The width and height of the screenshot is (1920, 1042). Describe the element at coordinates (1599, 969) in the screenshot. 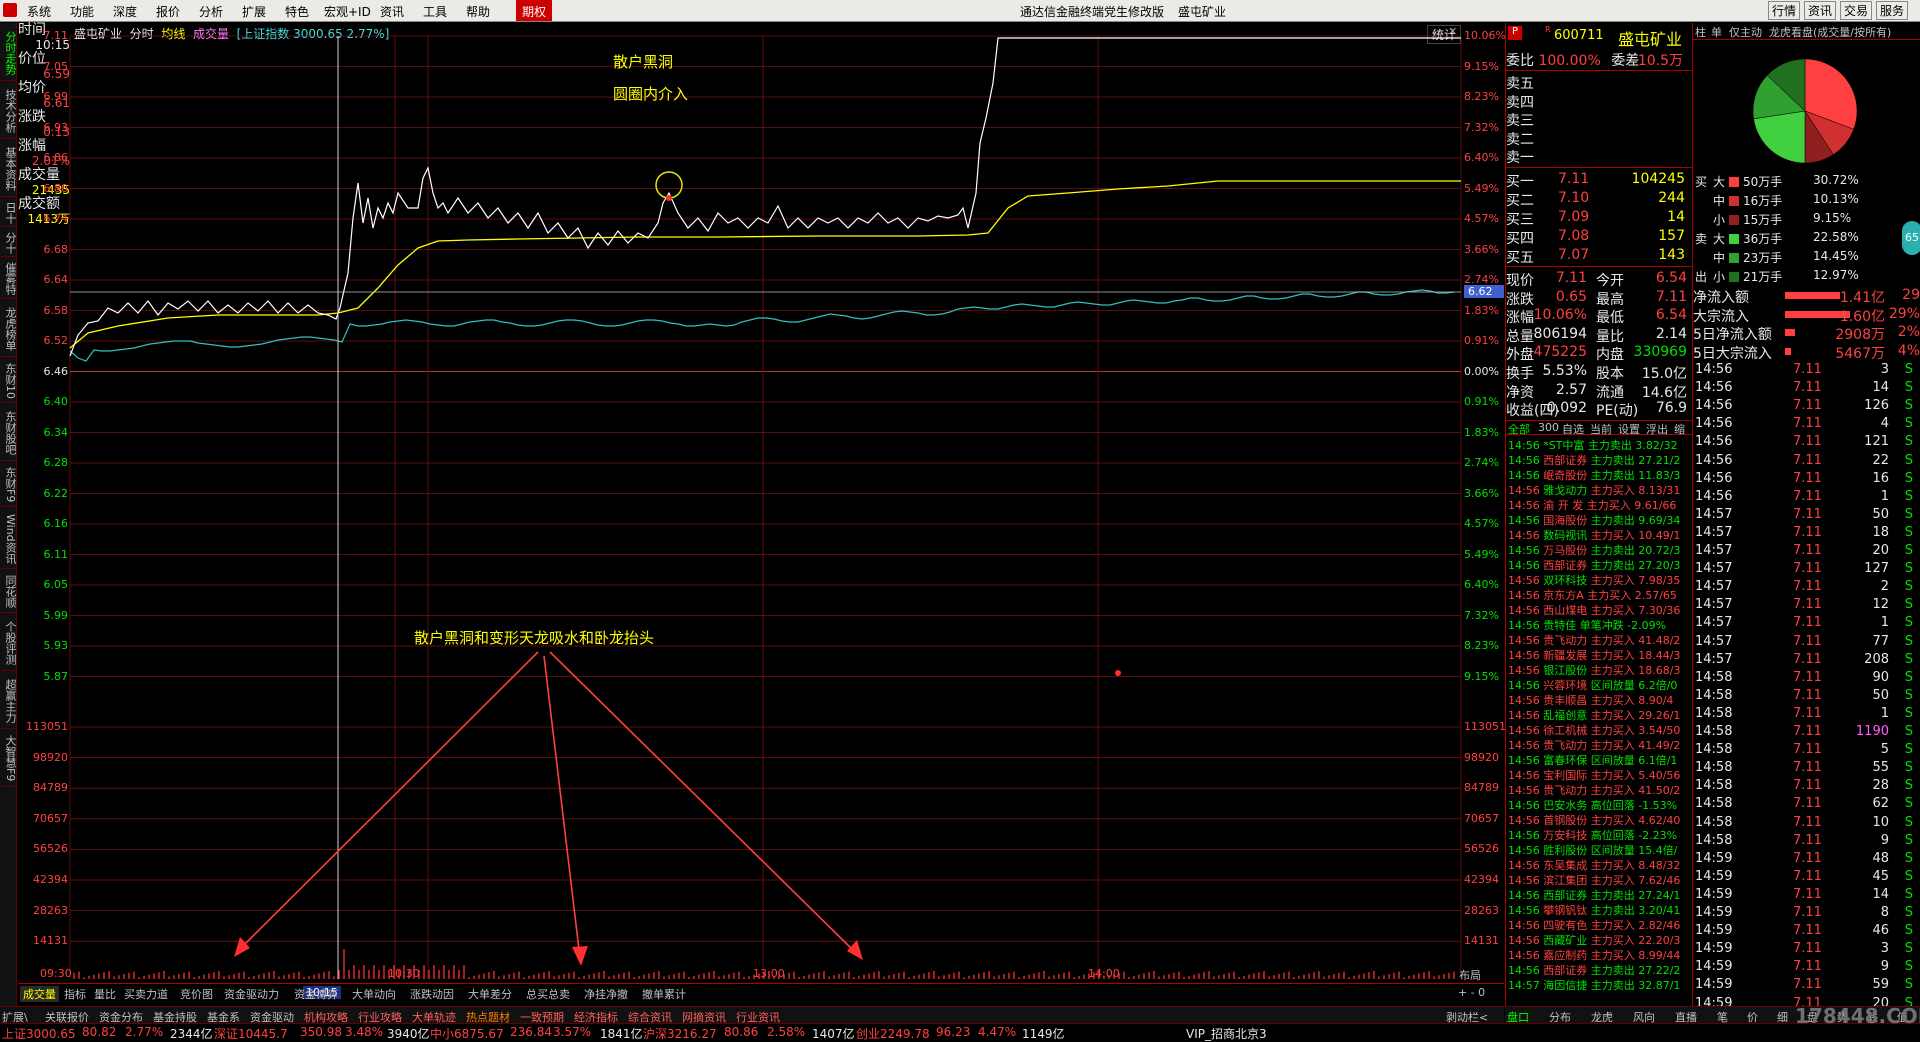

I see `news-item: 14:56 西部证券 主力卖出 27.22/2` at that location.